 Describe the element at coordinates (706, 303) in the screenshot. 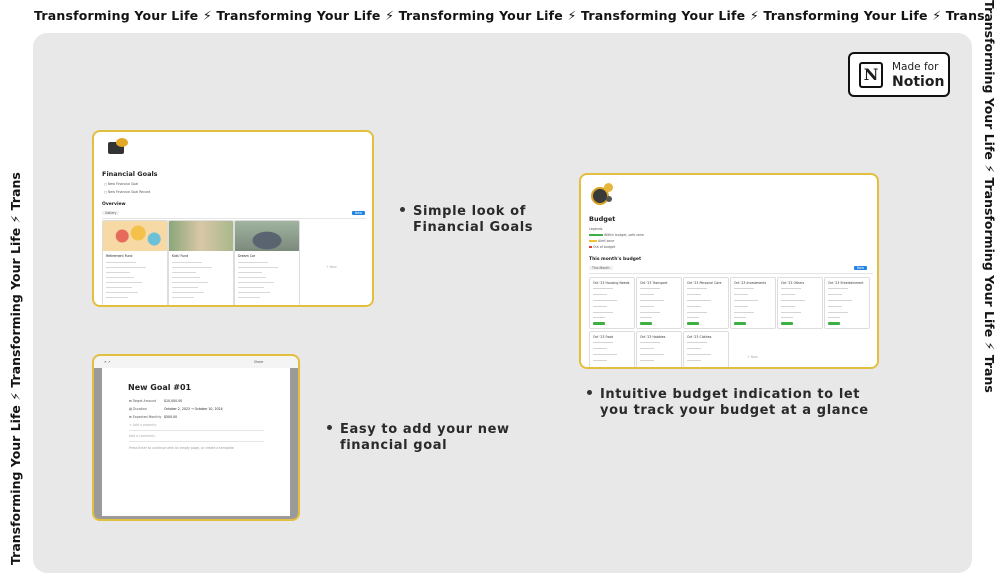

I see `budget-card: Oct '23 Personal Care` at that location.